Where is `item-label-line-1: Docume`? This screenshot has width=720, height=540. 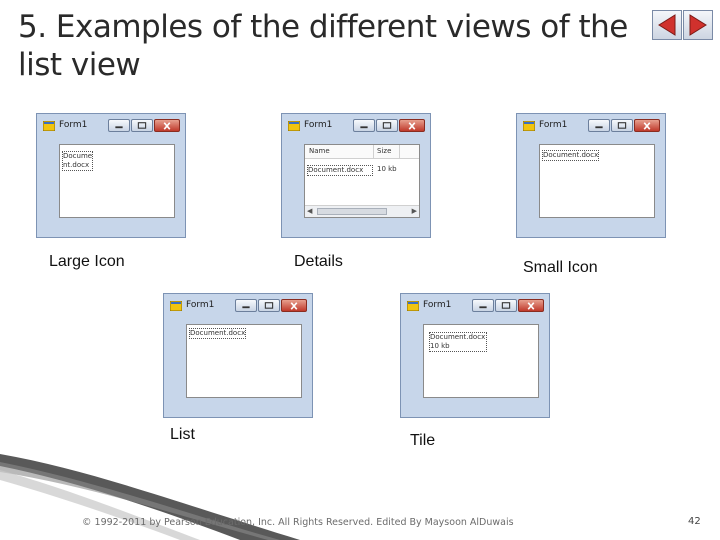
item-label-line-1: Docume is located at coordinates (78, 156).